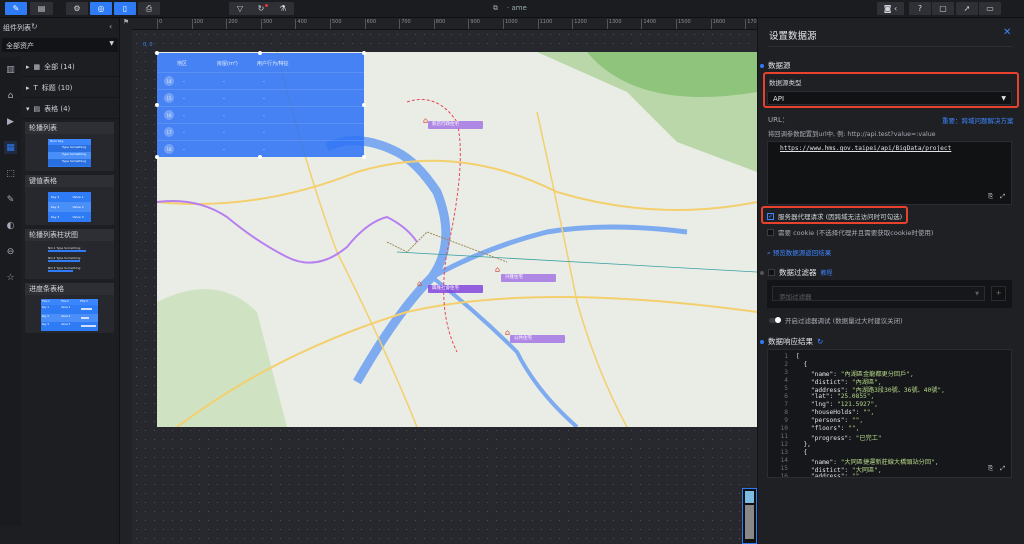 The image size is (1024, 544). Describe the element at coordinates (967, 8) in the screenshot. I see `publish-icon: ➚` at that location.